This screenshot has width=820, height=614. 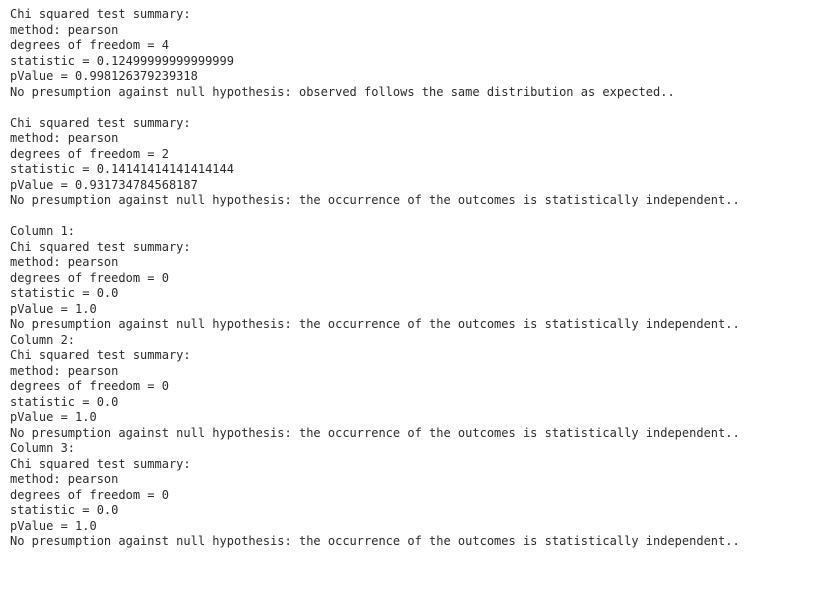 What do you see at coordinates (104, 76) in the screenshot?
I see `console-line: pValue = 0.998126379239318` at bounding box center [104, 76].